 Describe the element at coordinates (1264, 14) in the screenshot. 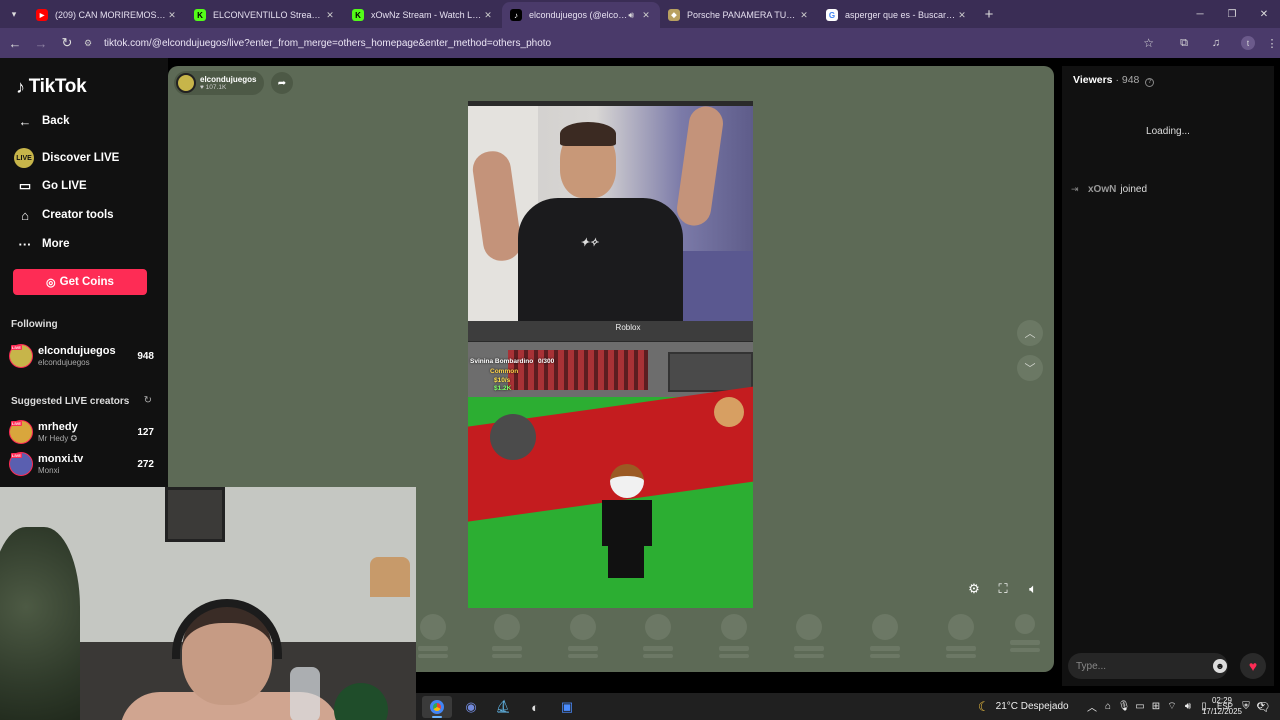

I see `close-window-icon: ✕` at that location.